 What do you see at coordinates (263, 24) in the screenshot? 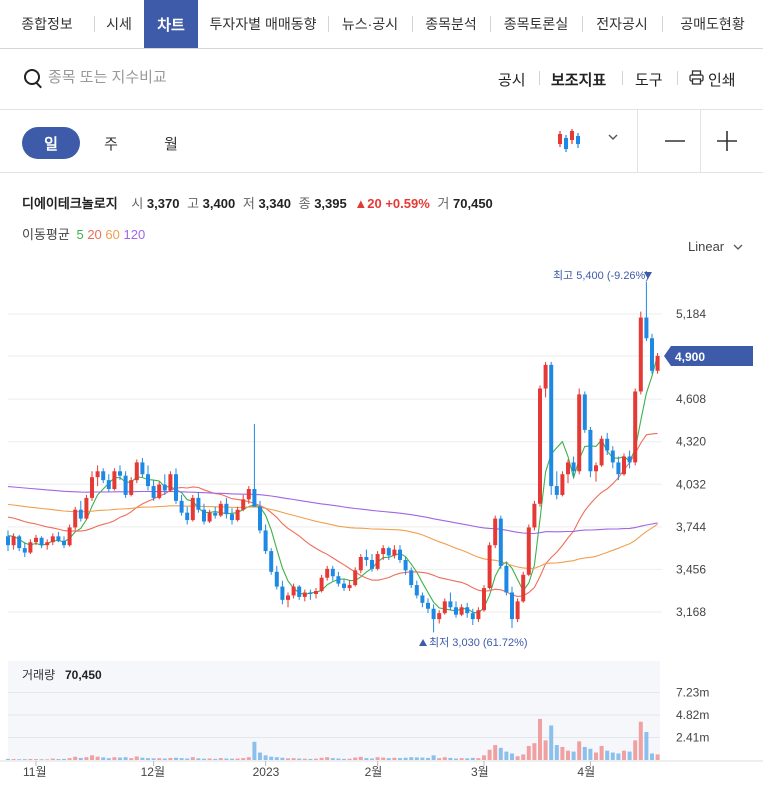
I see `tab-investor-trading: 투자자별 매매동향` at bounding box center [263, 24].